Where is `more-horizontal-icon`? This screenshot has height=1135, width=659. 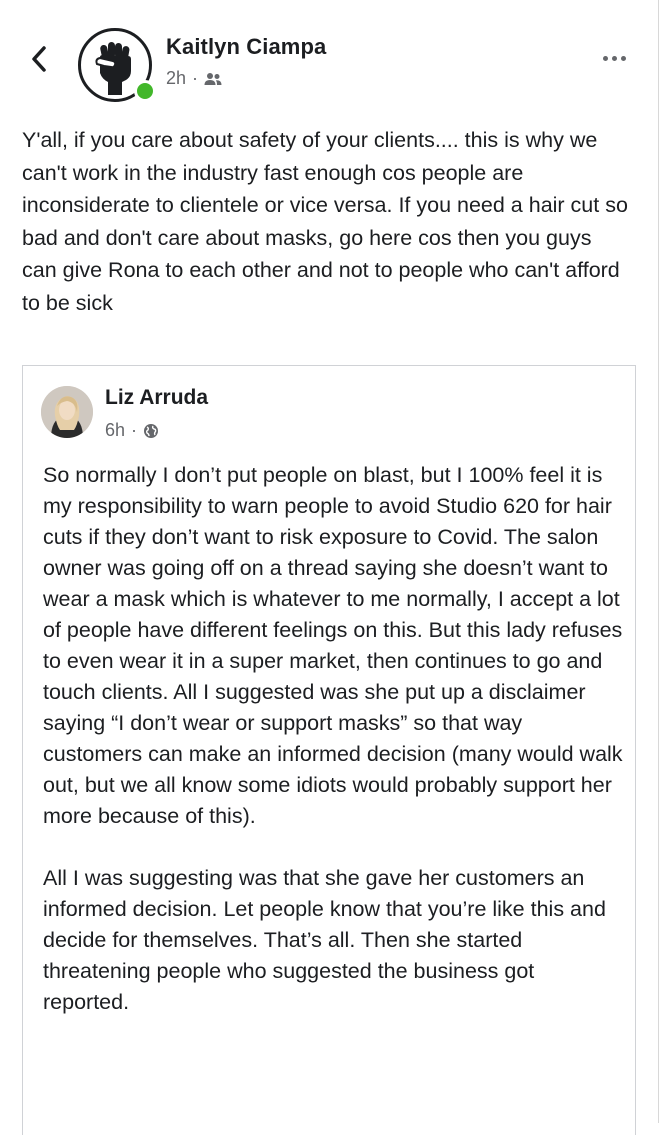
more-horizontal-icon is located at coordinates (605, 58).